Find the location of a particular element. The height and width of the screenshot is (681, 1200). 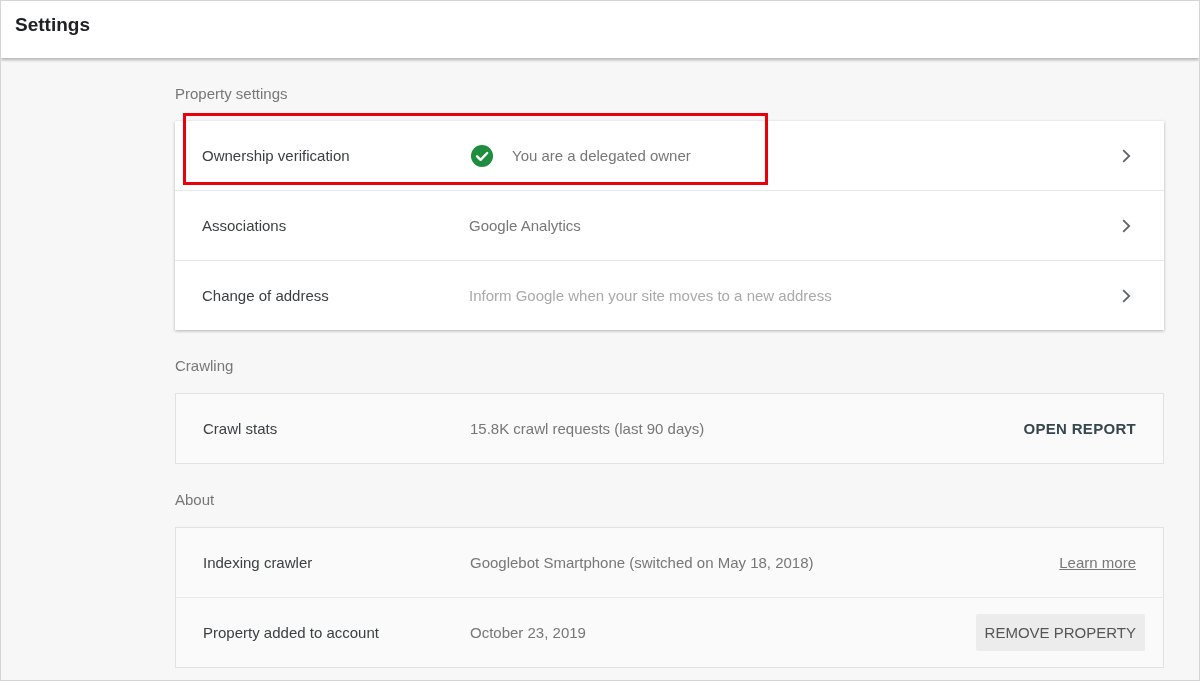

setting-label: Change of address is located at coordinates (265, 295).